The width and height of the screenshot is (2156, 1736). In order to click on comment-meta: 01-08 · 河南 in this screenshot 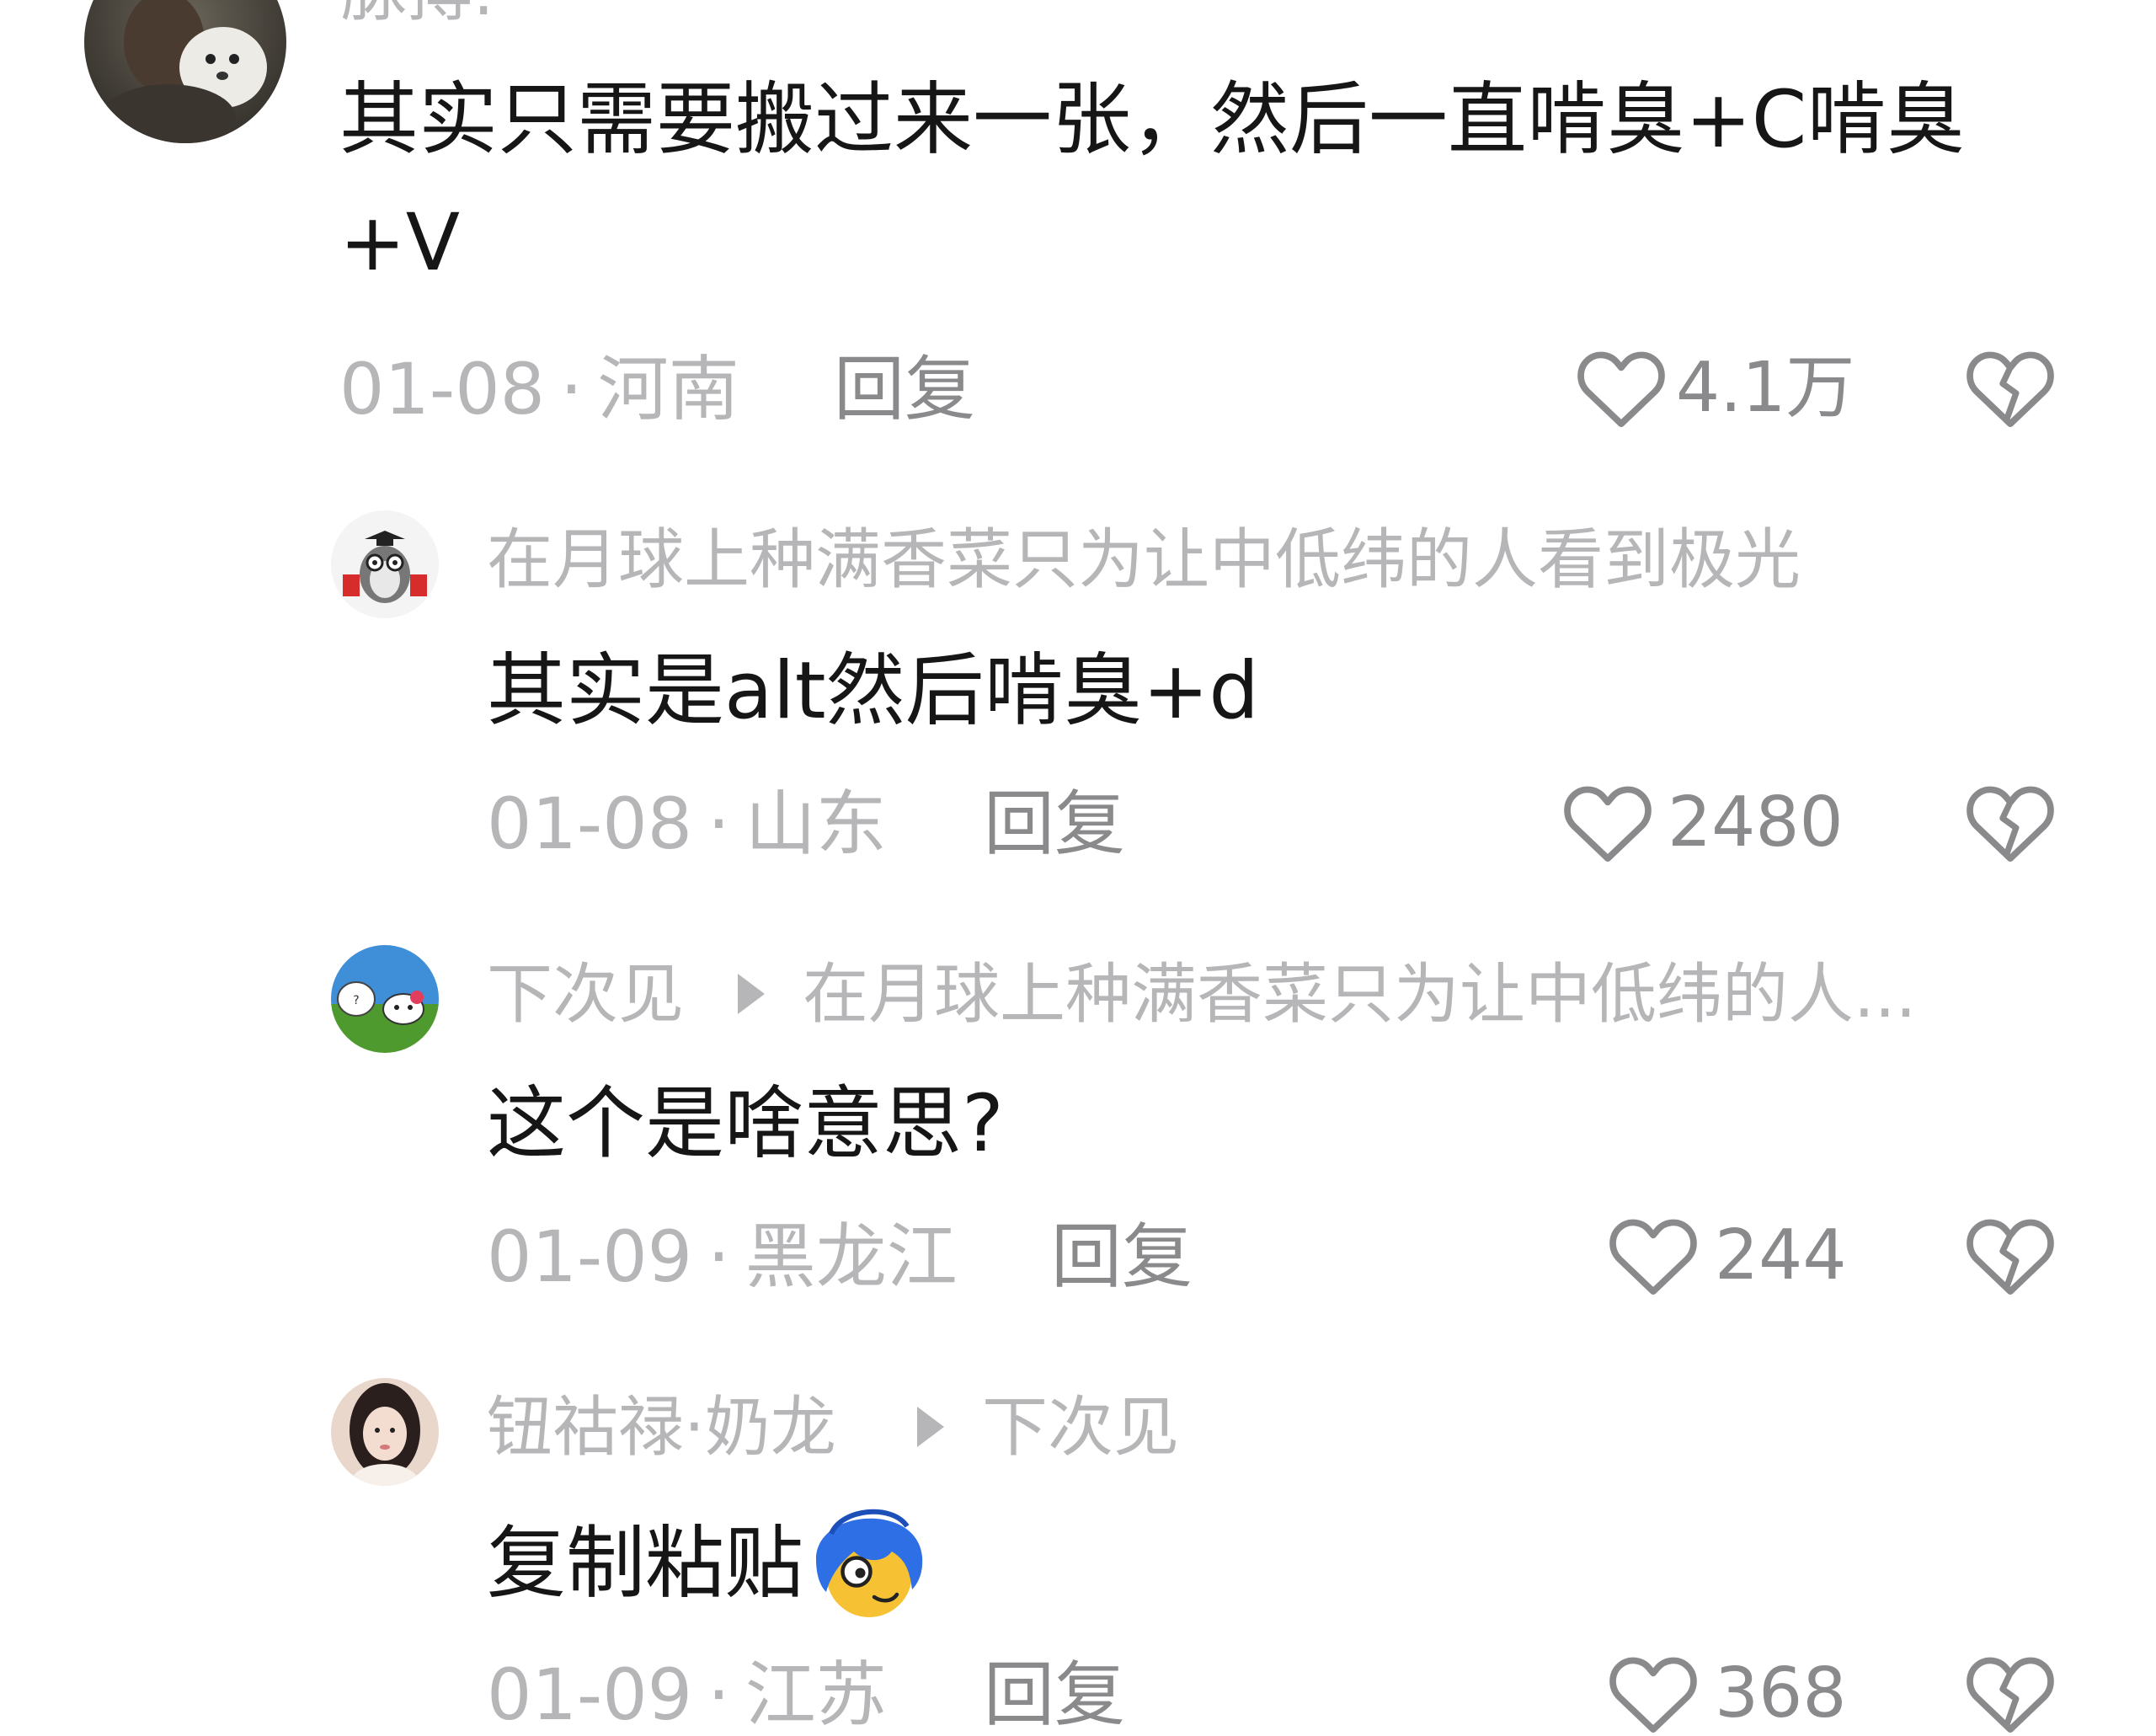, I will do `click(539, 389)`.